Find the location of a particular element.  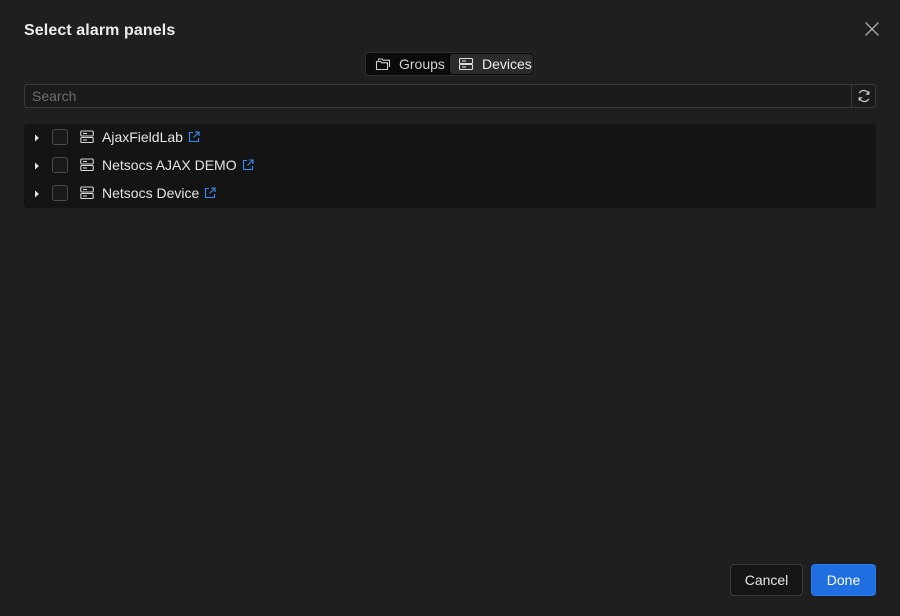

close-button is located at coordinates (872, 29).